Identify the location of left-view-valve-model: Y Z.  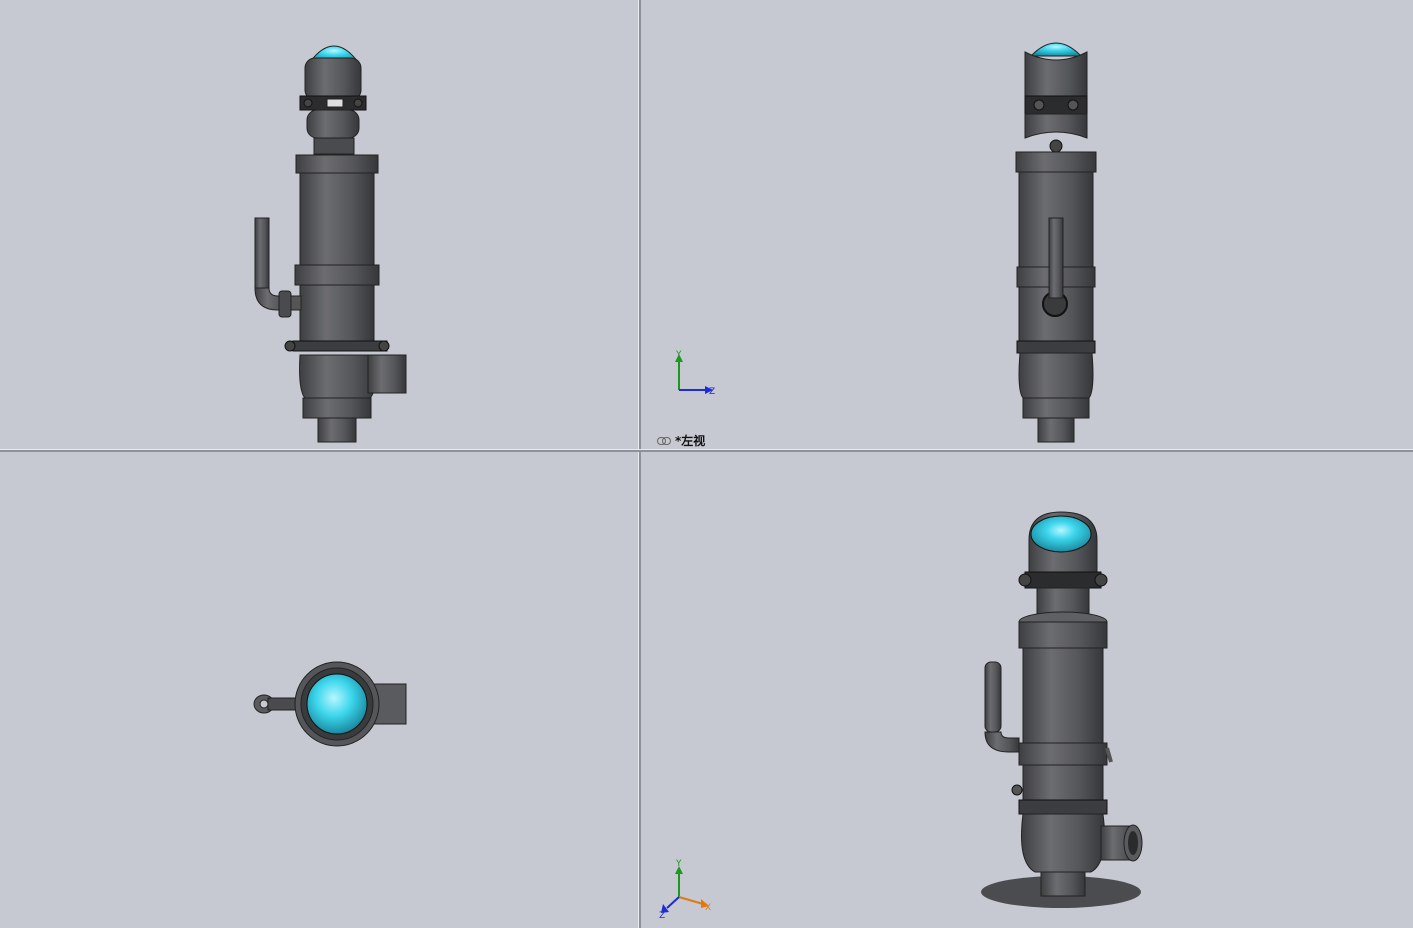
(886, 242).